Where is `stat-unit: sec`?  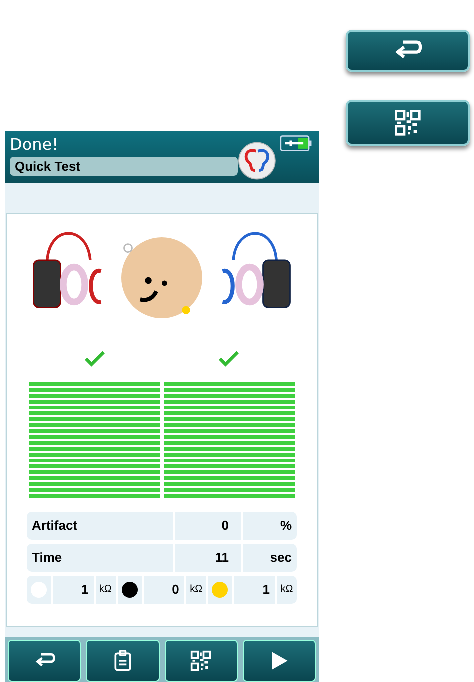 stat-unit: sec is located at coordinates (270, 558).